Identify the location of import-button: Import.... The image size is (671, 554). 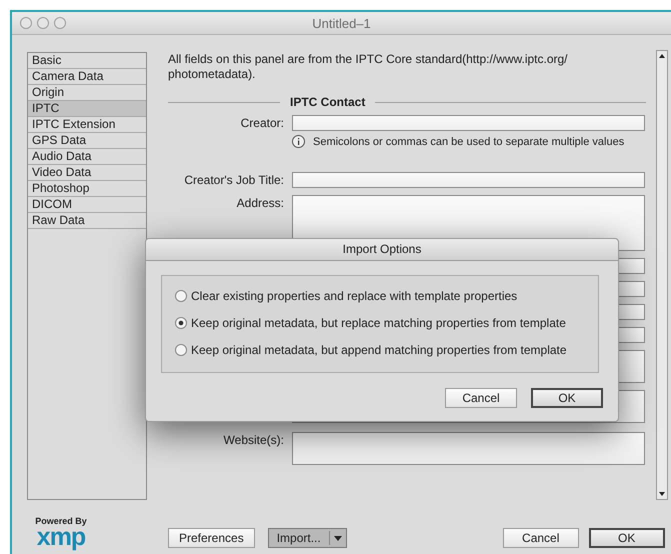
(307, 538).